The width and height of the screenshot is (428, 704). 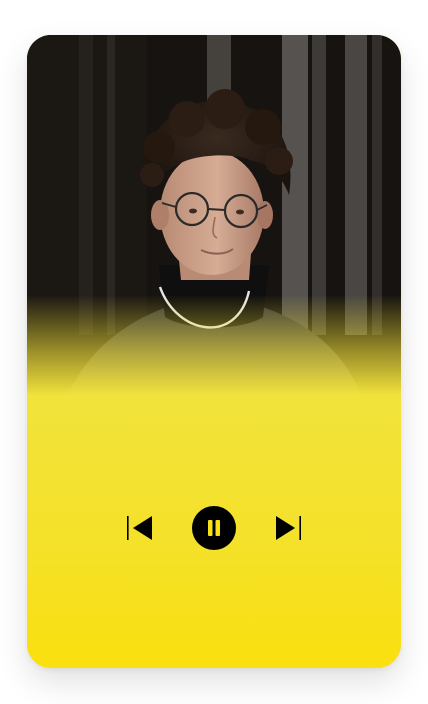 I want to click on skip-previous-icon, so click(x=140, y=528).